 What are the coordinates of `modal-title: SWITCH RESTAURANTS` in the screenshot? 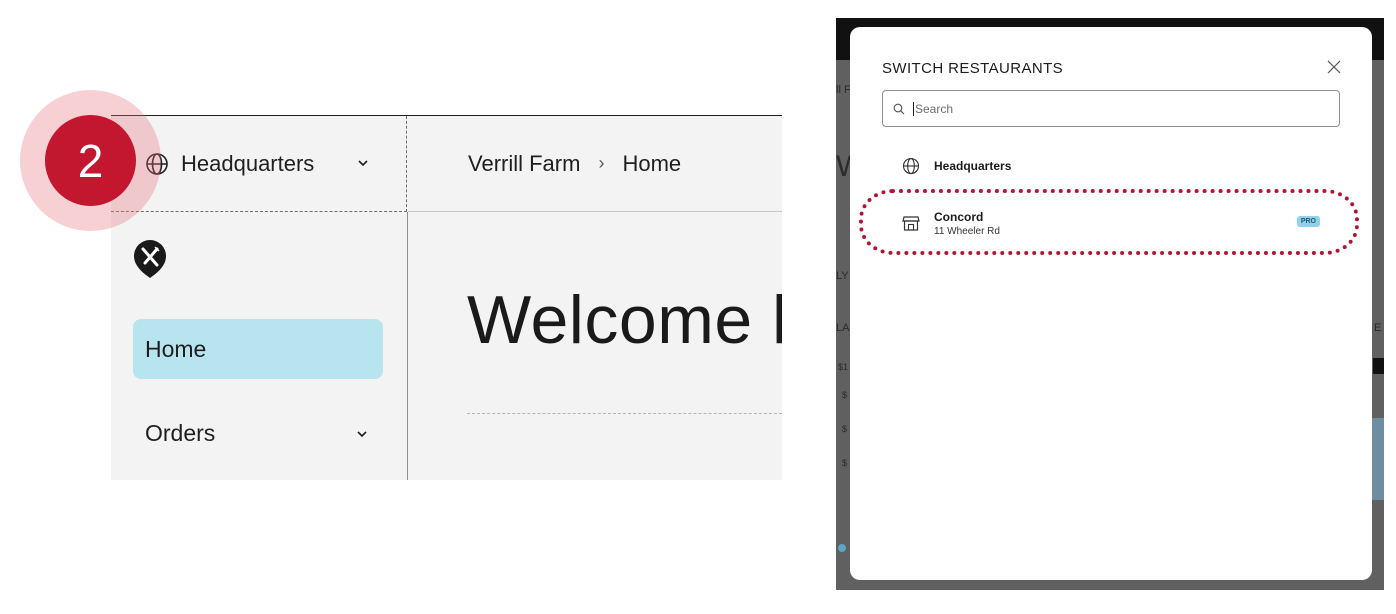 It's located at (973, 68).